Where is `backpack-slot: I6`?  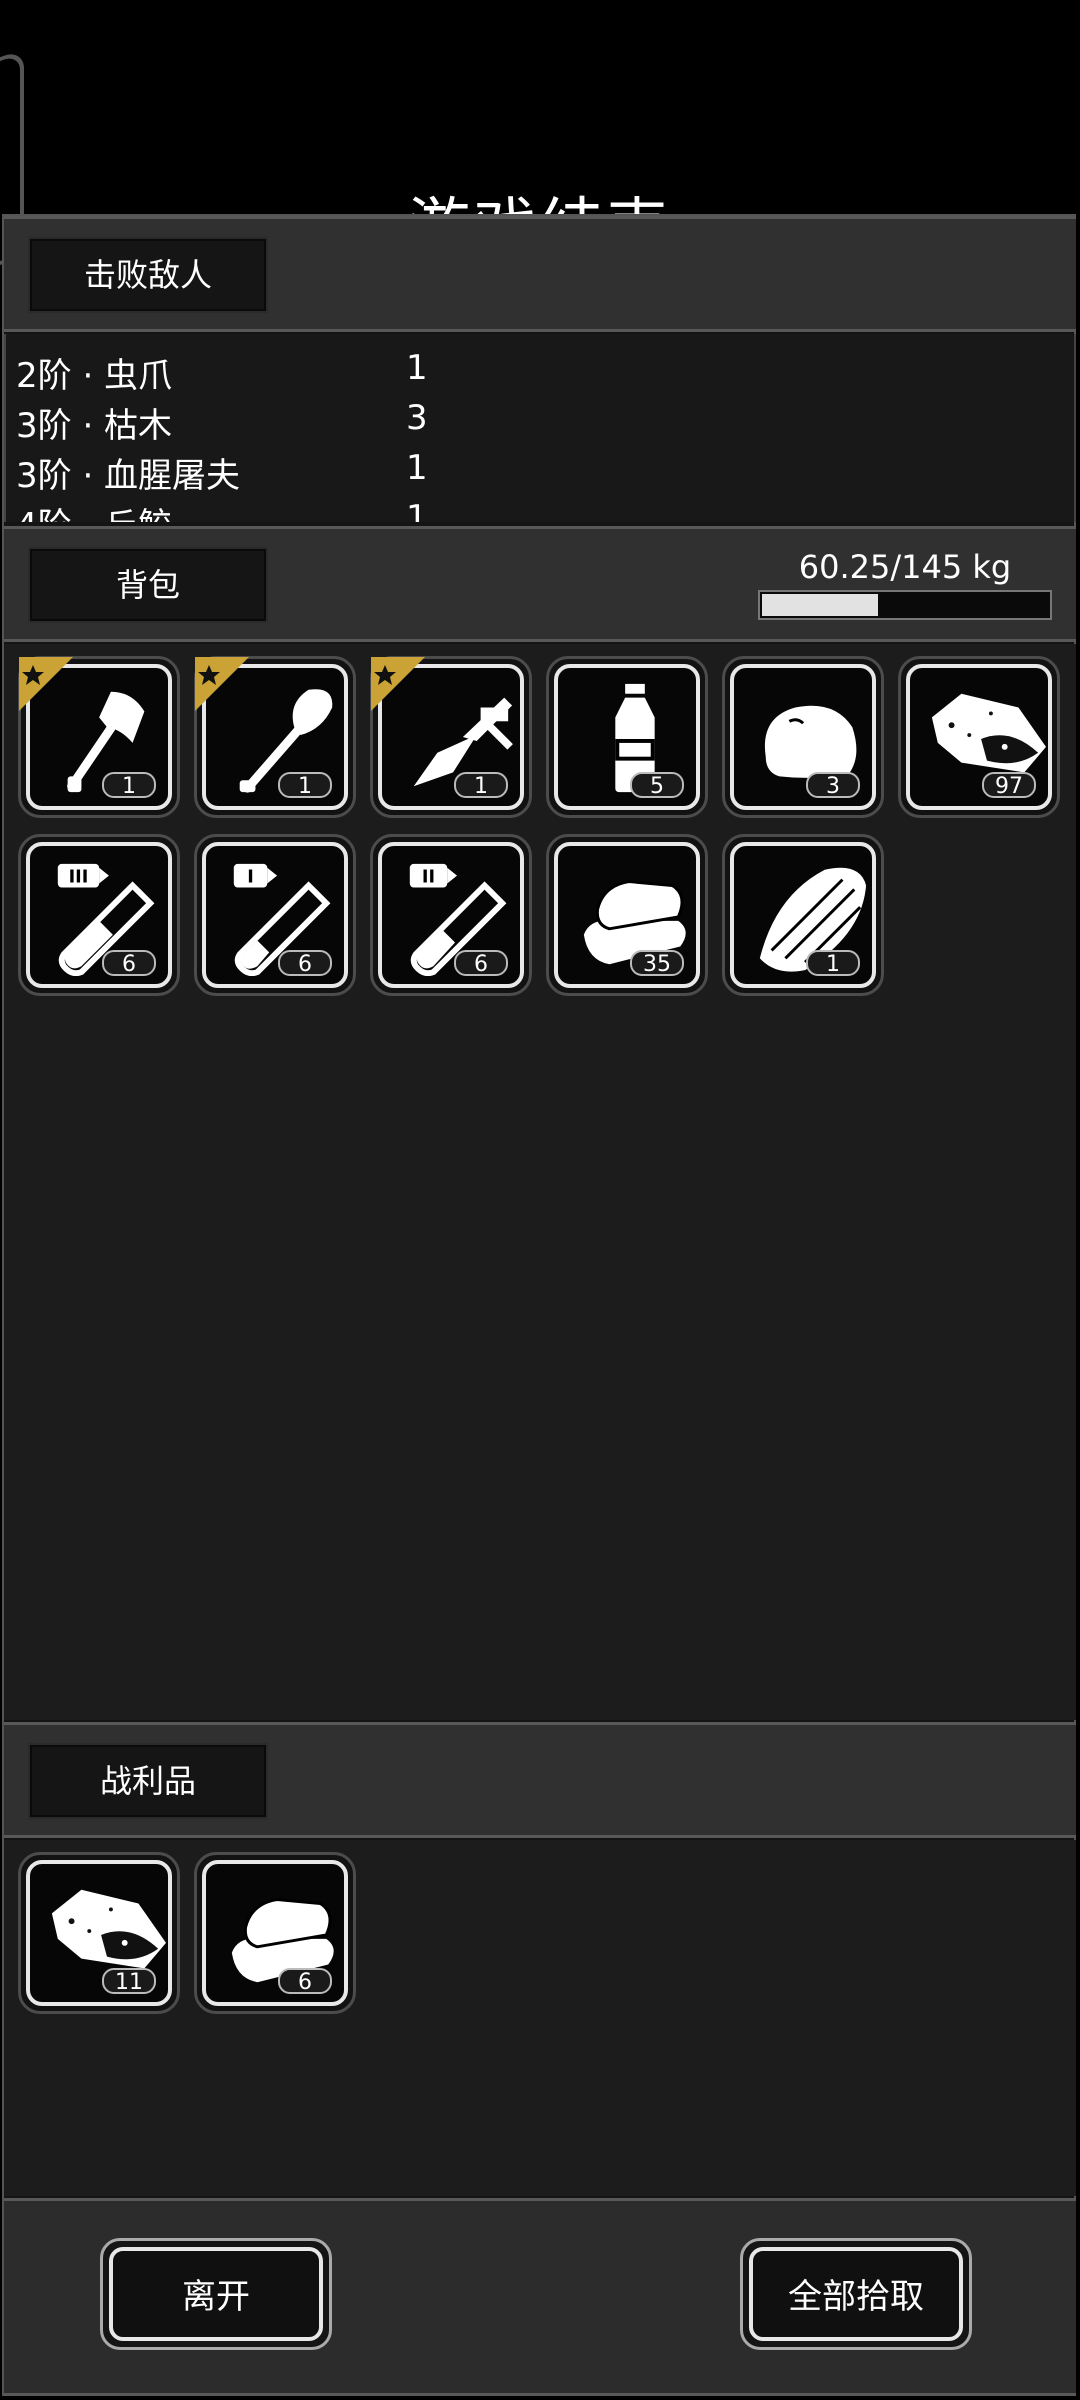 backpack-slot: I6 is located at coordinates (275, 915).